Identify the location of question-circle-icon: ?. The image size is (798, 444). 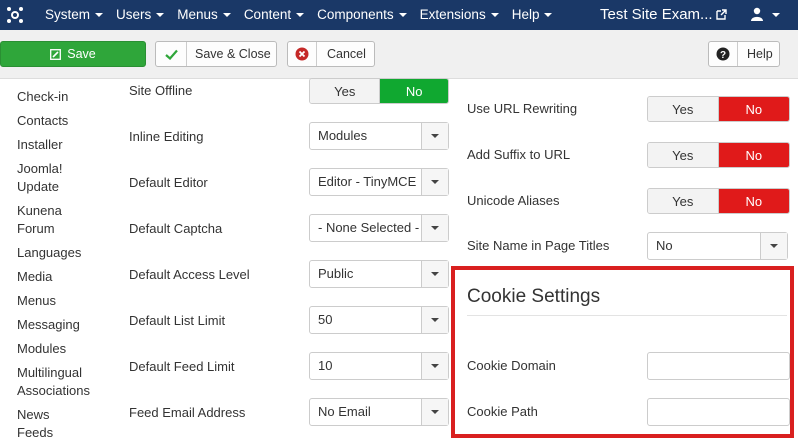
(723, 54).